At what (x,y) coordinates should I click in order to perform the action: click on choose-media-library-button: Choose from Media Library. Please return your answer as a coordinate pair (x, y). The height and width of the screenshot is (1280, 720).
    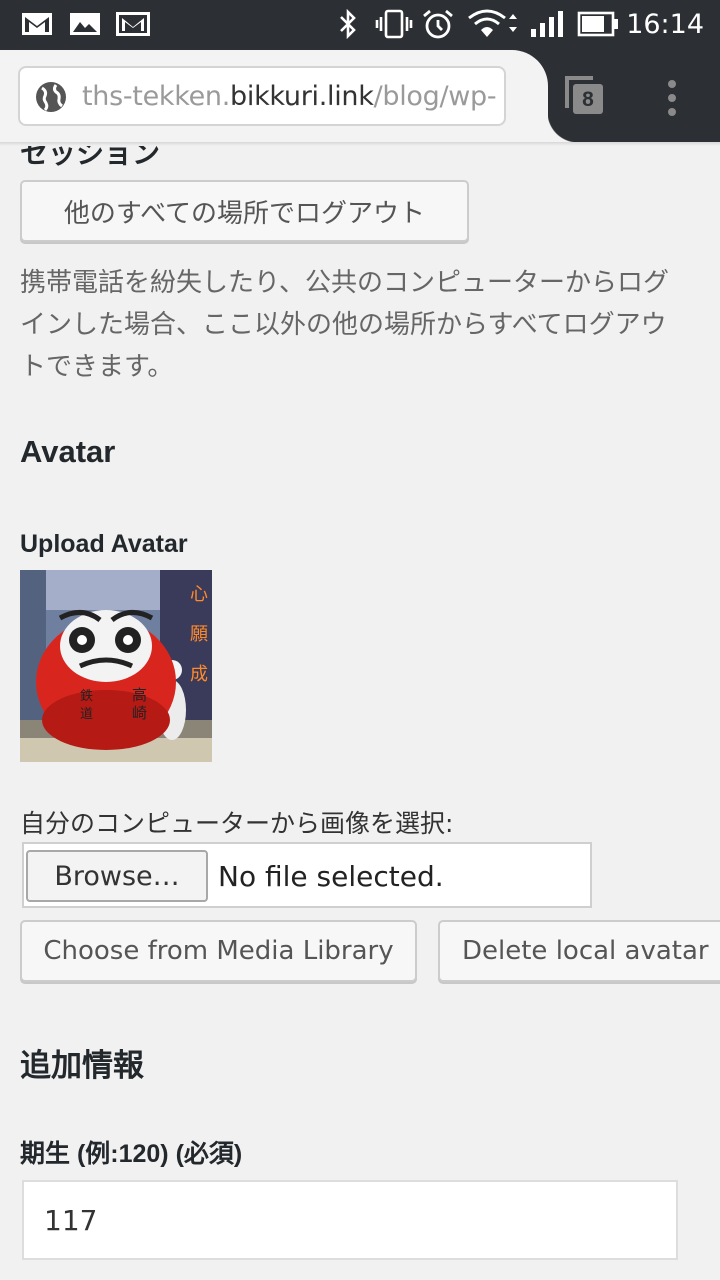
    Looking at the image, I should click on (218, 951).